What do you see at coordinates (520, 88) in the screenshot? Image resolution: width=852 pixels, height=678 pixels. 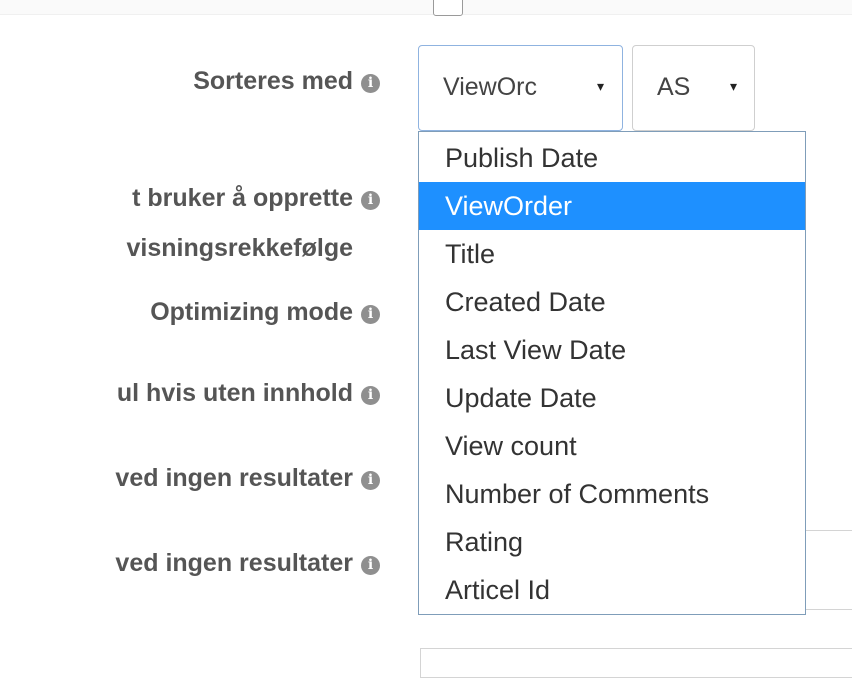 I see `sort-field-select: ViewOrc ▾` at bounding box center [520, 88].